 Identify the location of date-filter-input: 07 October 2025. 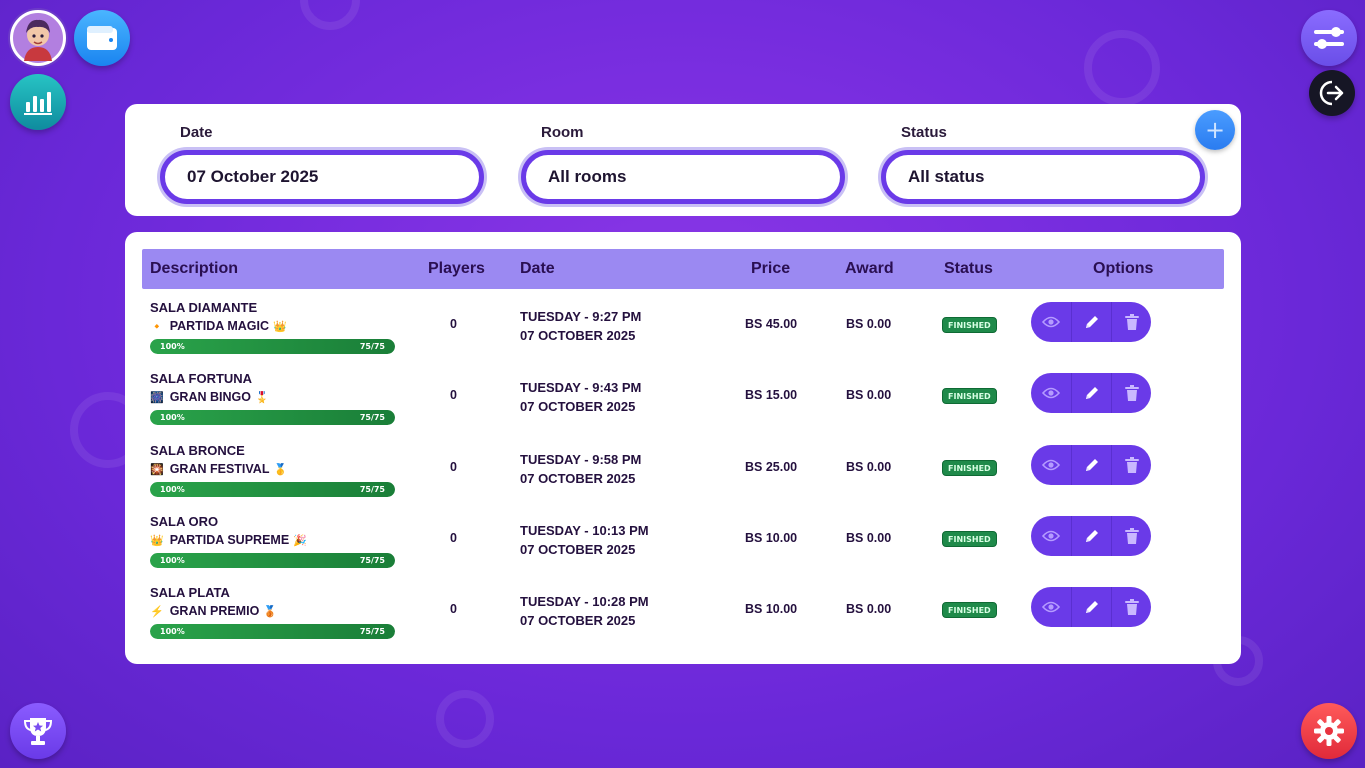
(322, 177).